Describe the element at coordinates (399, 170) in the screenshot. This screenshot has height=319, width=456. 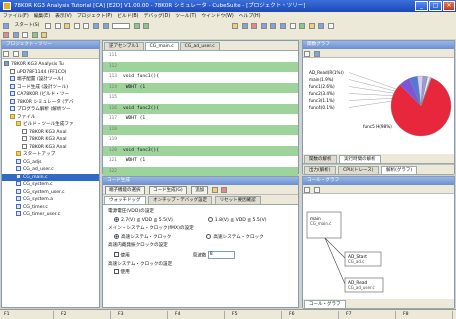
I see `tab-analysis-graph: 解析(グラフ)` at that location.